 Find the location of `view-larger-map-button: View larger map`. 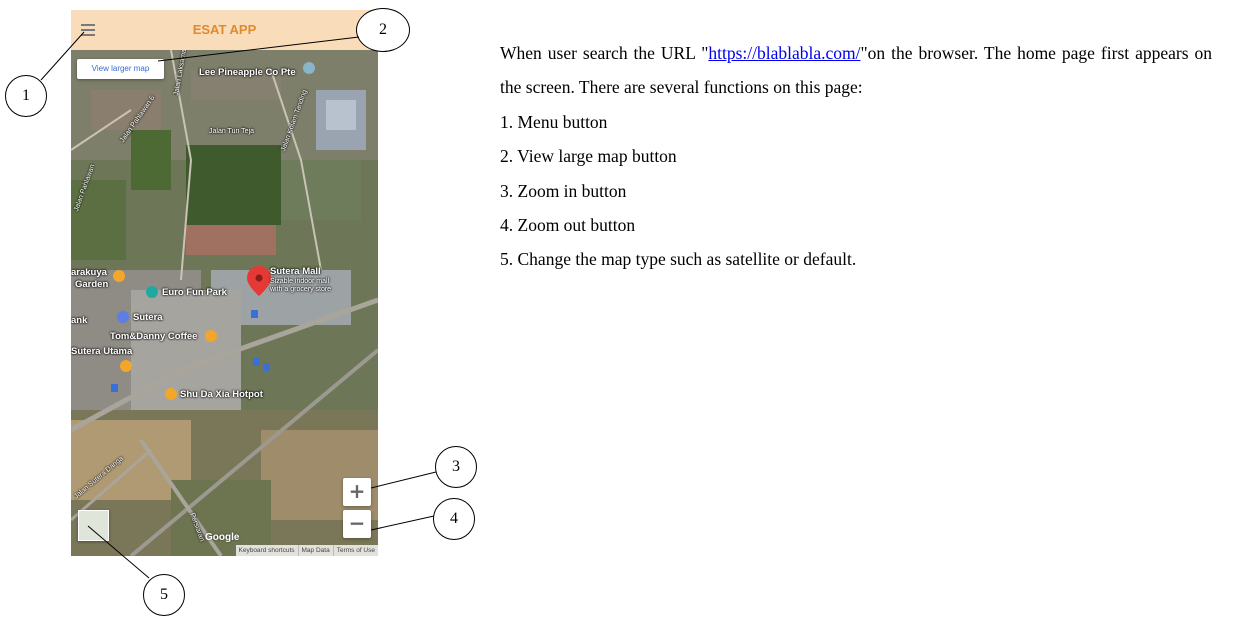

view-larger-map-button: View larger map is located at coordinates (120, 69).